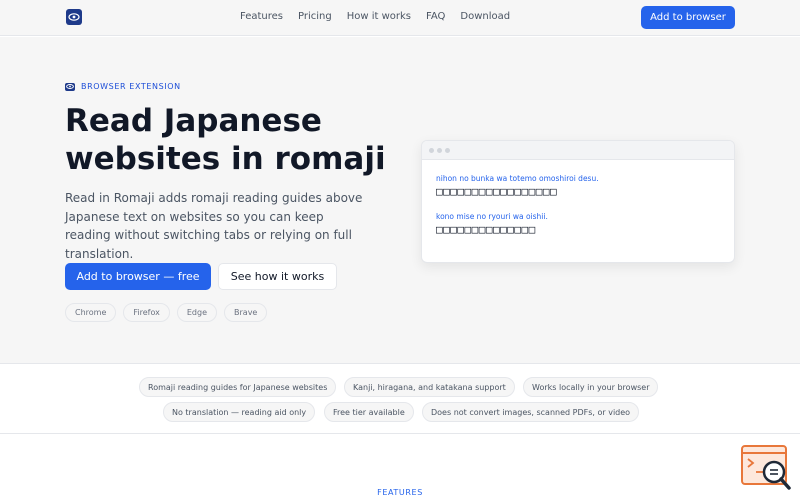 The width and height of the screenshot is (800, 500). I want to click on browser-chip-firefox: Firefox, so click(146, 312).